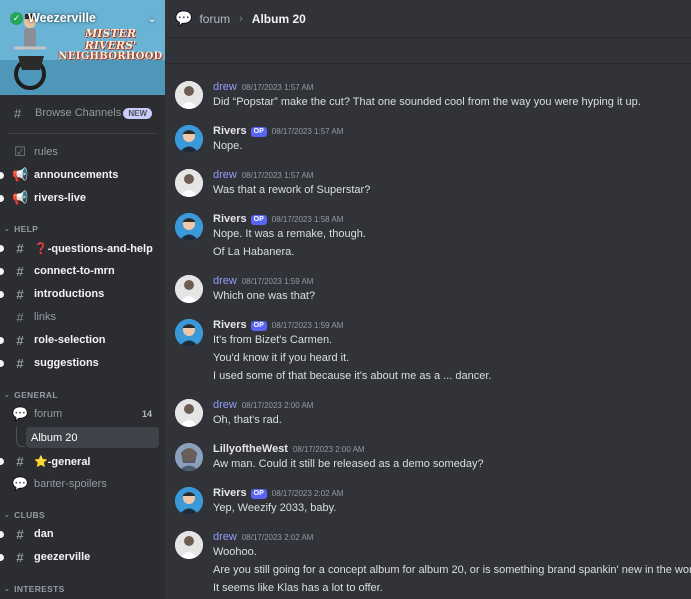 This screenshot has height=599, width=691. Describe the element at coordinates (79, 363) in the screenshot. I see `channel-suggestions: # suggestions` at that location.